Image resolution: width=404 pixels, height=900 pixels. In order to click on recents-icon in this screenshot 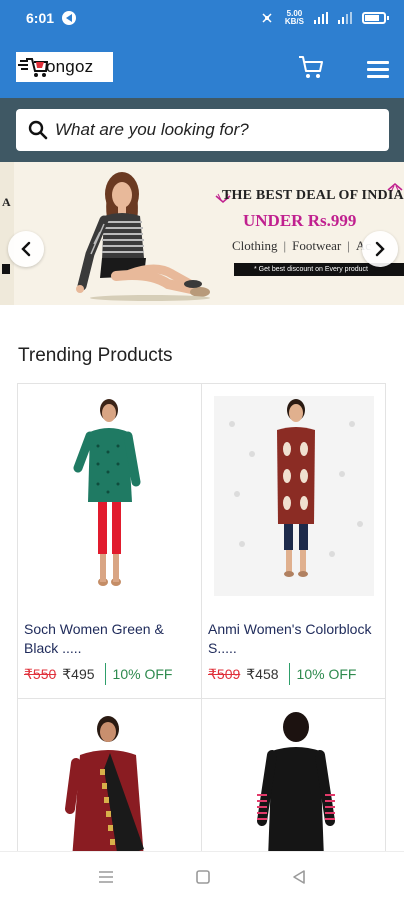, I will do `click(106, 877)`.